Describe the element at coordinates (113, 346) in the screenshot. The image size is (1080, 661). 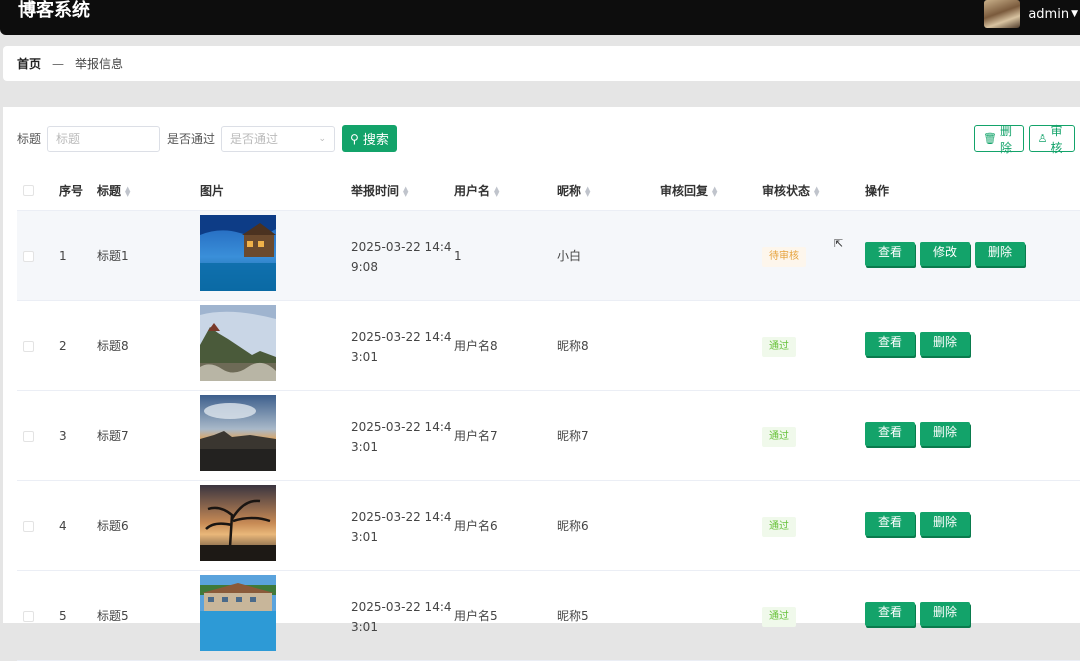
I see `cell-title: 标题8` at that location.